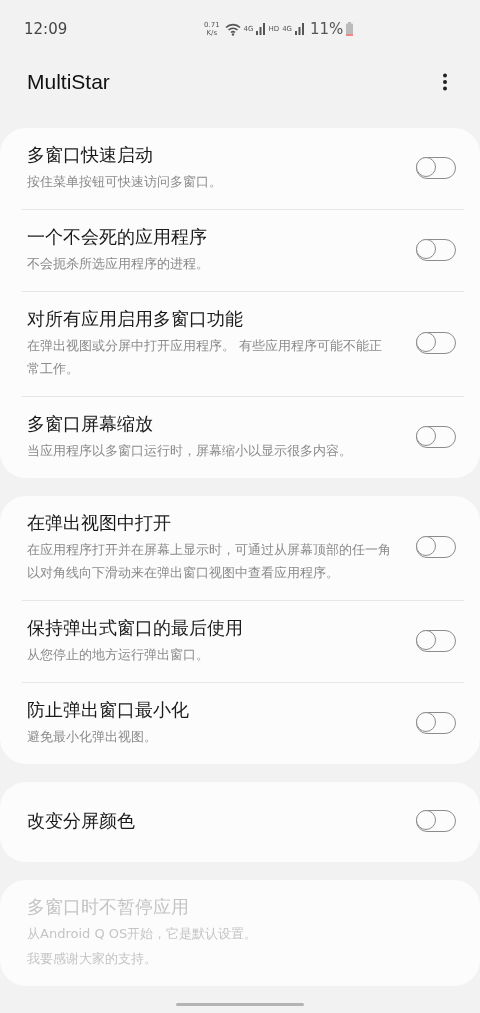 The height and width of the screenshot is (1013, 480). Describe the element at coordinates (135, 628) in the screenshot. I see `setting-title: 保持弹出式窗口的最后使用` at that location.